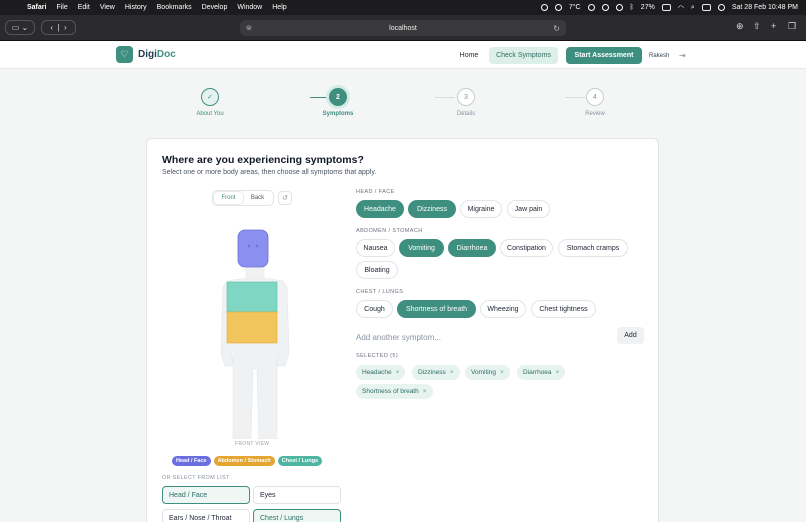 Image resolution: width=806 pixels, height=522 pixels. I want to click on chip-nausea: Nausea, so click(375, 248).